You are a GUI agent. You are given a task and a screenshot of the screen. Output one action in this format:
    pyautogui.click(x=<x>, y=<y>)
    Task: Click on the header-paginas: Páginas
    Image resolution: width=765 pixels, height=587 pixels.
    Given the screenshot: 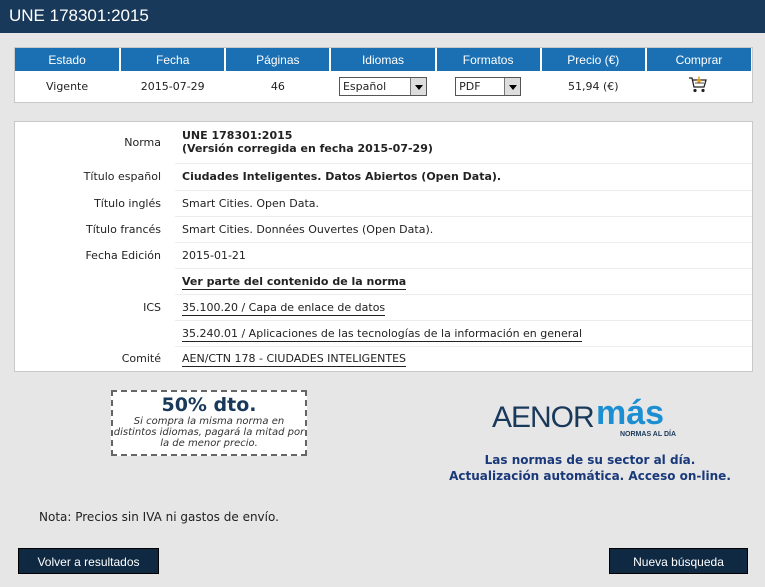 What is the action you would take?
    pyautogui.click(x=278, y=59)
    